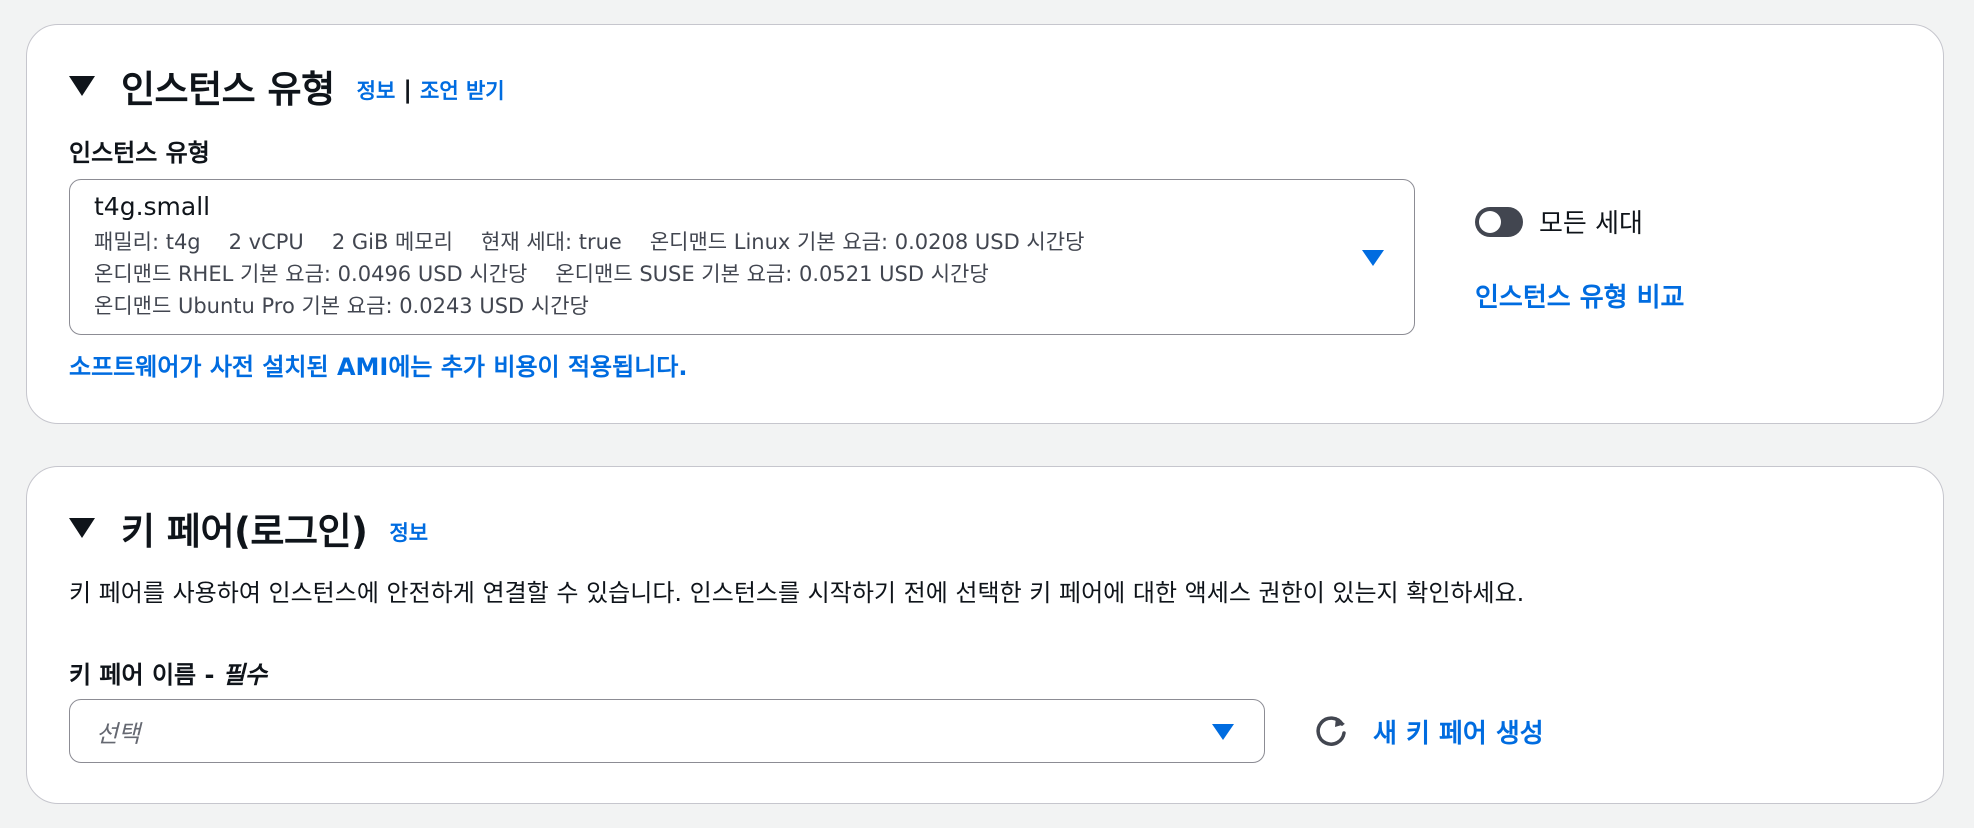  What do you see at coordinates (311, 274) in the screenshot?
I see `rhel-price: 온디맨드 RHEL 기본 요금: 0.0496 USD 시간당` at bounding box center [311, 274].